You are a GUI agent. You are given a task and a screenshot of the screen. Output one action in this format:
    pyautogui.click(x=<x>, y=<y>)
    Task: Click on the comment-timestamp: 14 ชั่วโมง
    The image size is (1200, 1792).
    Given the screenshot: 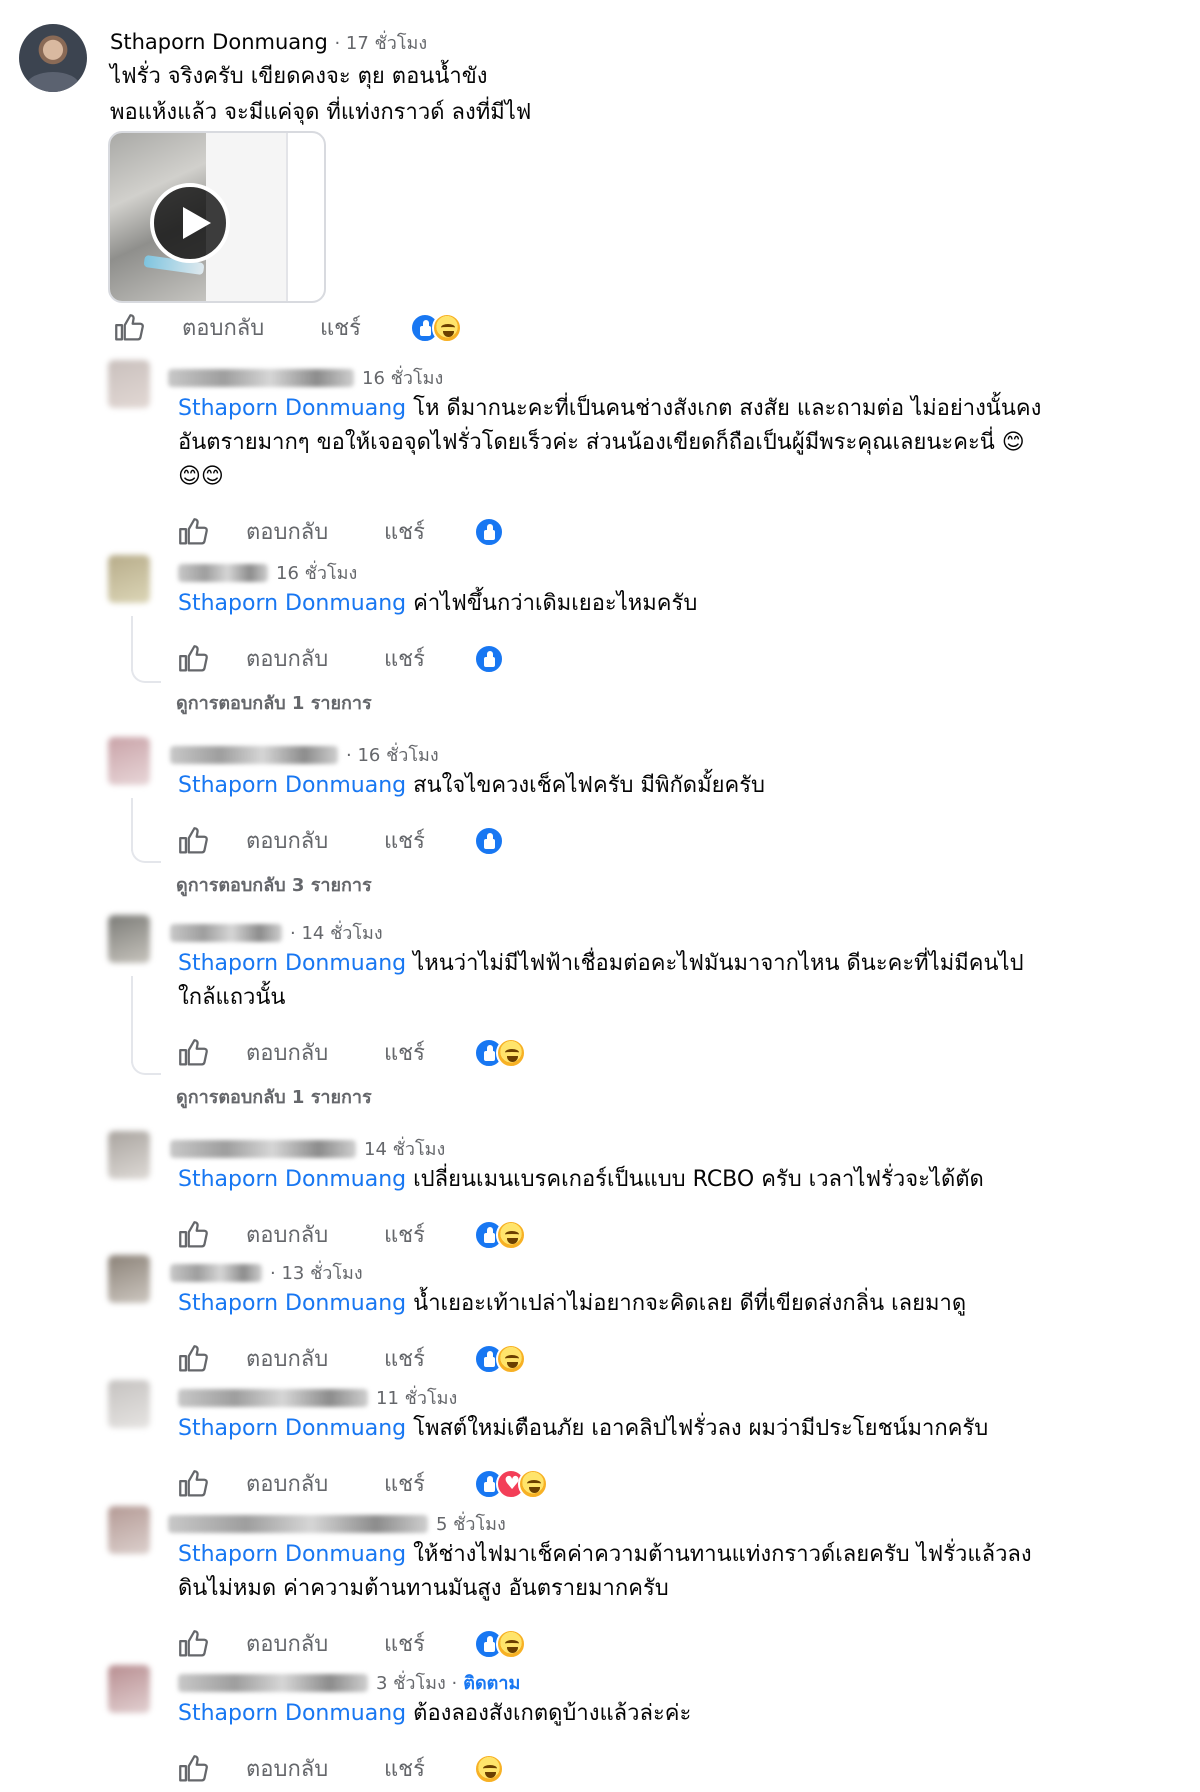 What is the action you would take?
    pyautogui.click(x=404, y=1148)
    